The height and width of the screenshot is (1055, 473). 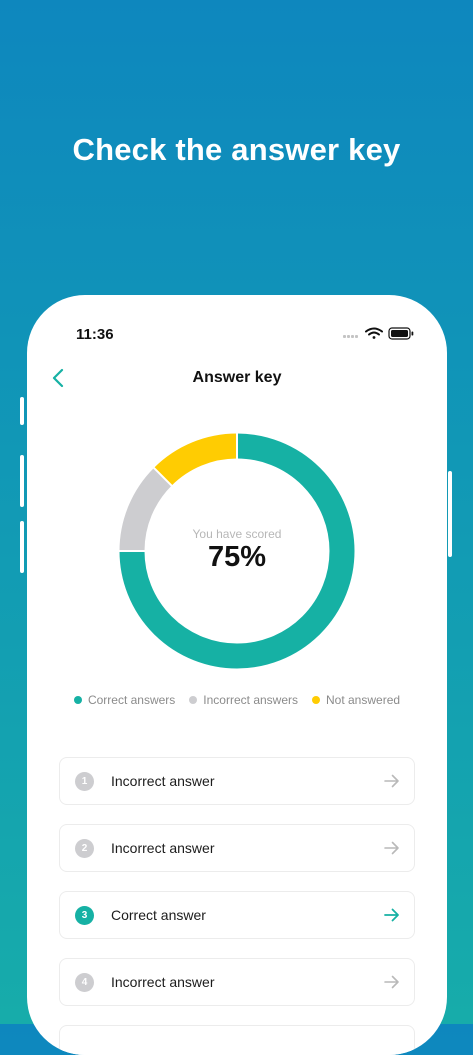 I want to click on answer-row: 4 Incorrect answer, so click(x=237, y=982).